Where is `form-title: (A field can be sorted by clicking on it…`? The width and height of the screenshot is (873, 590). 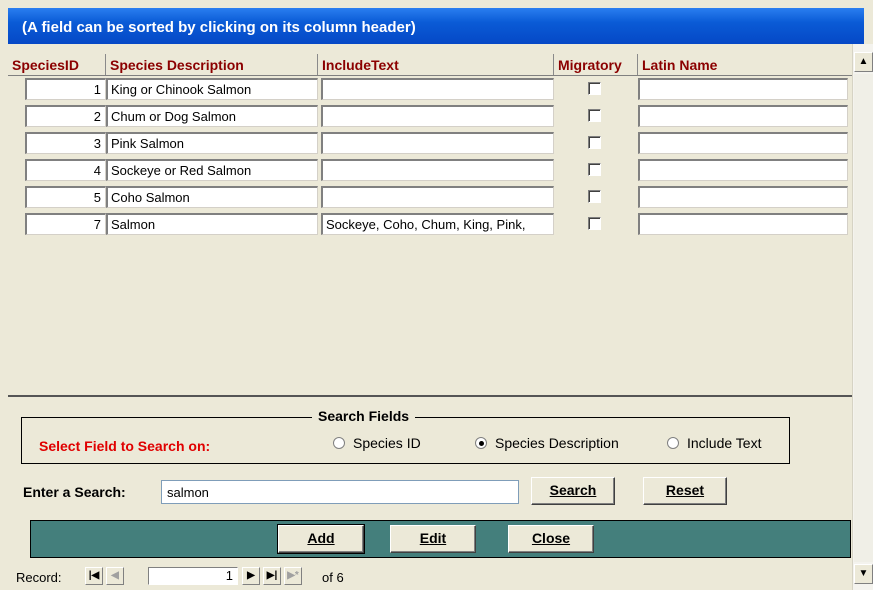 form-title: (A field can be sorted by clicking on it… is located at coordinates (219, 27).